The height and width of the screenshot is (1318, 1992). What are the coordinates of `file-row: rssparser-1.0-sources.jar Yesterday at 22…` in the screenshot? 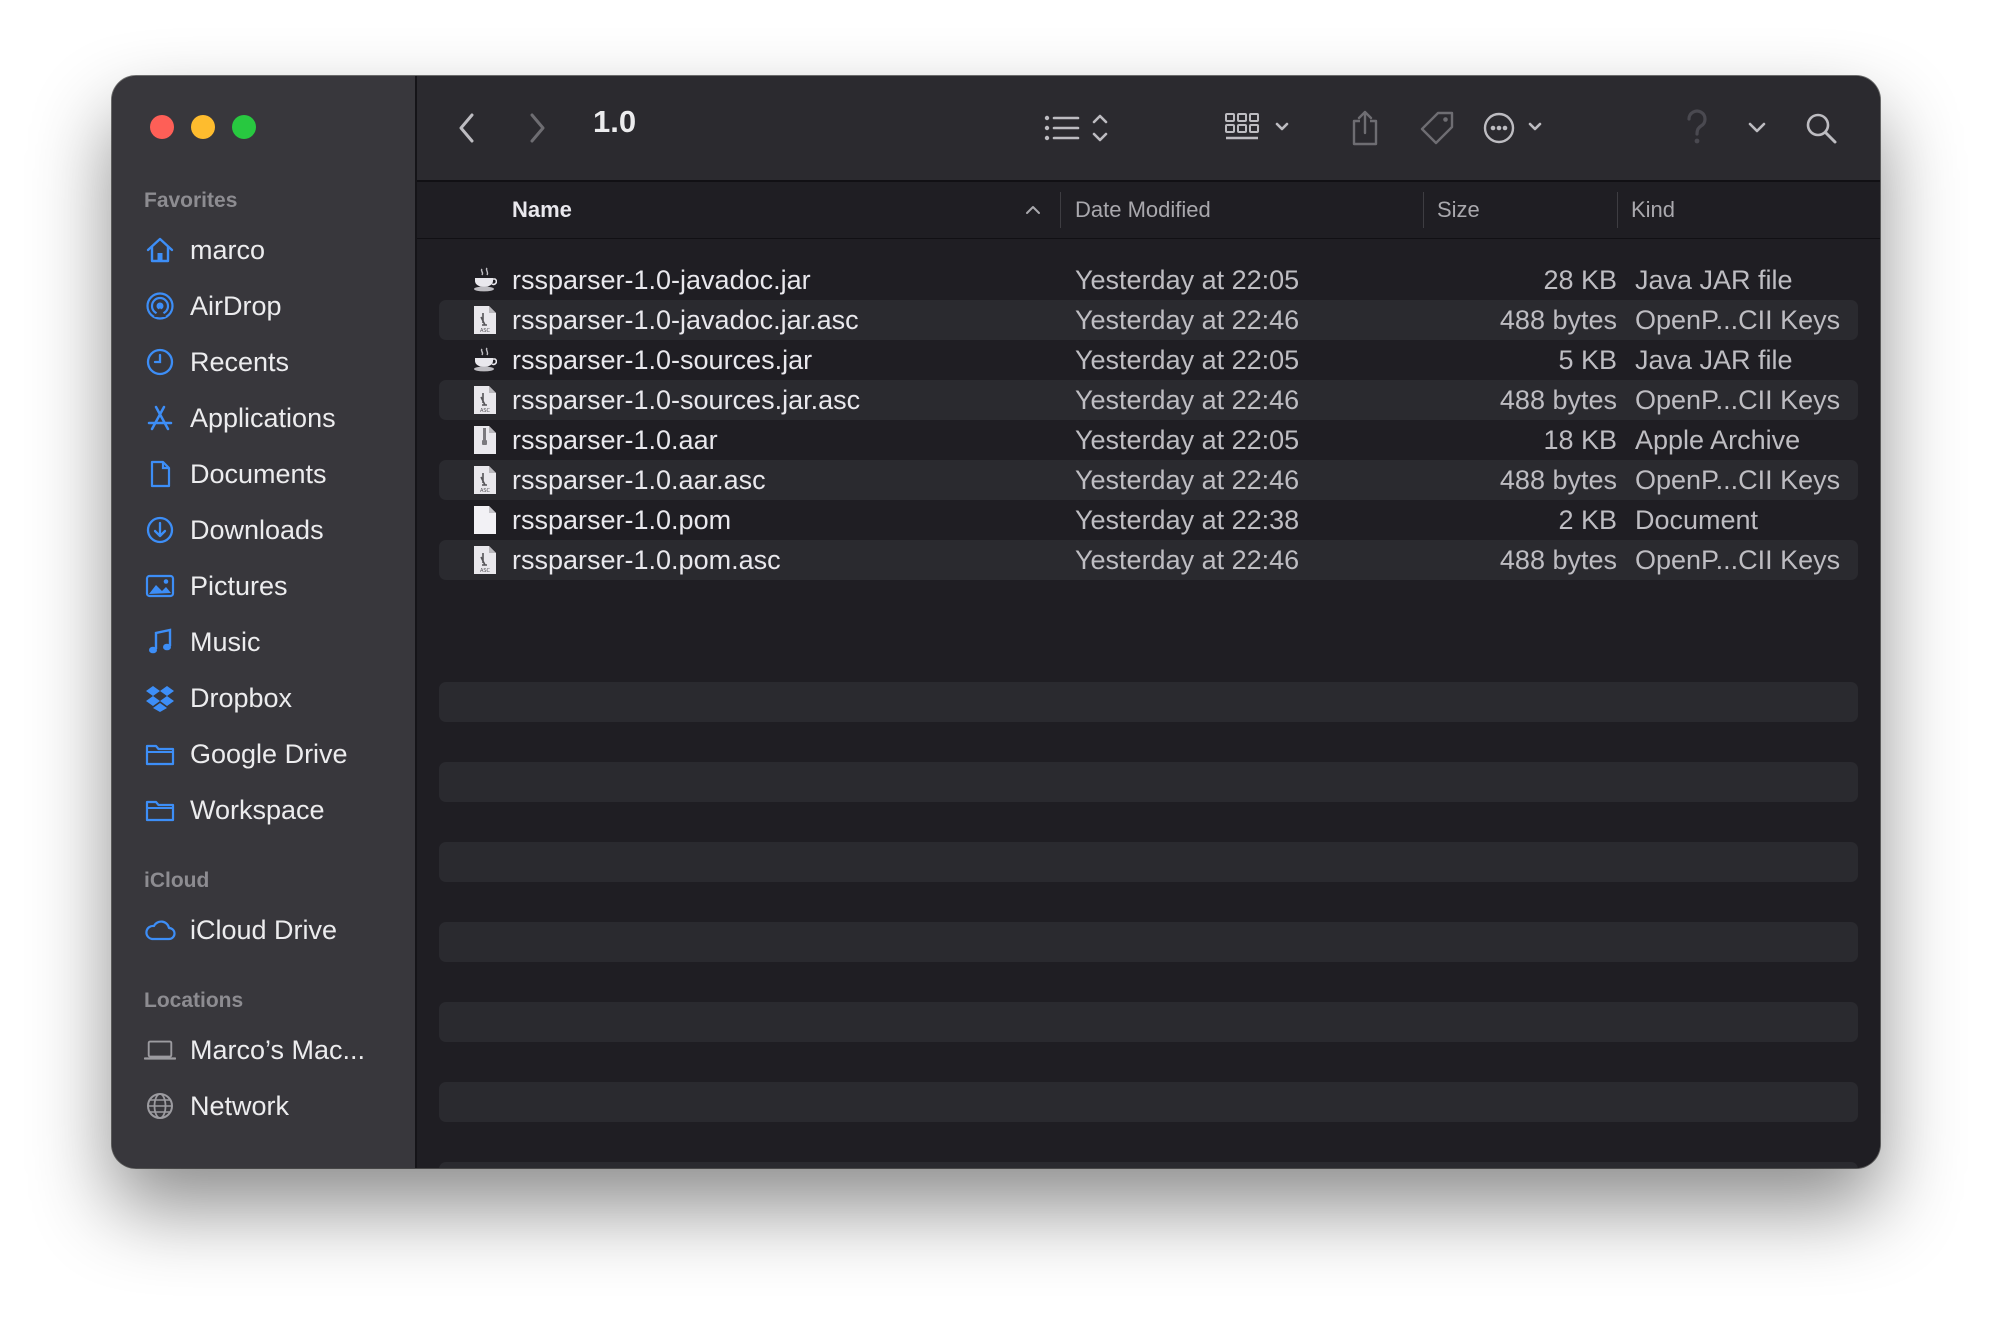 It's located at (1148, 360).